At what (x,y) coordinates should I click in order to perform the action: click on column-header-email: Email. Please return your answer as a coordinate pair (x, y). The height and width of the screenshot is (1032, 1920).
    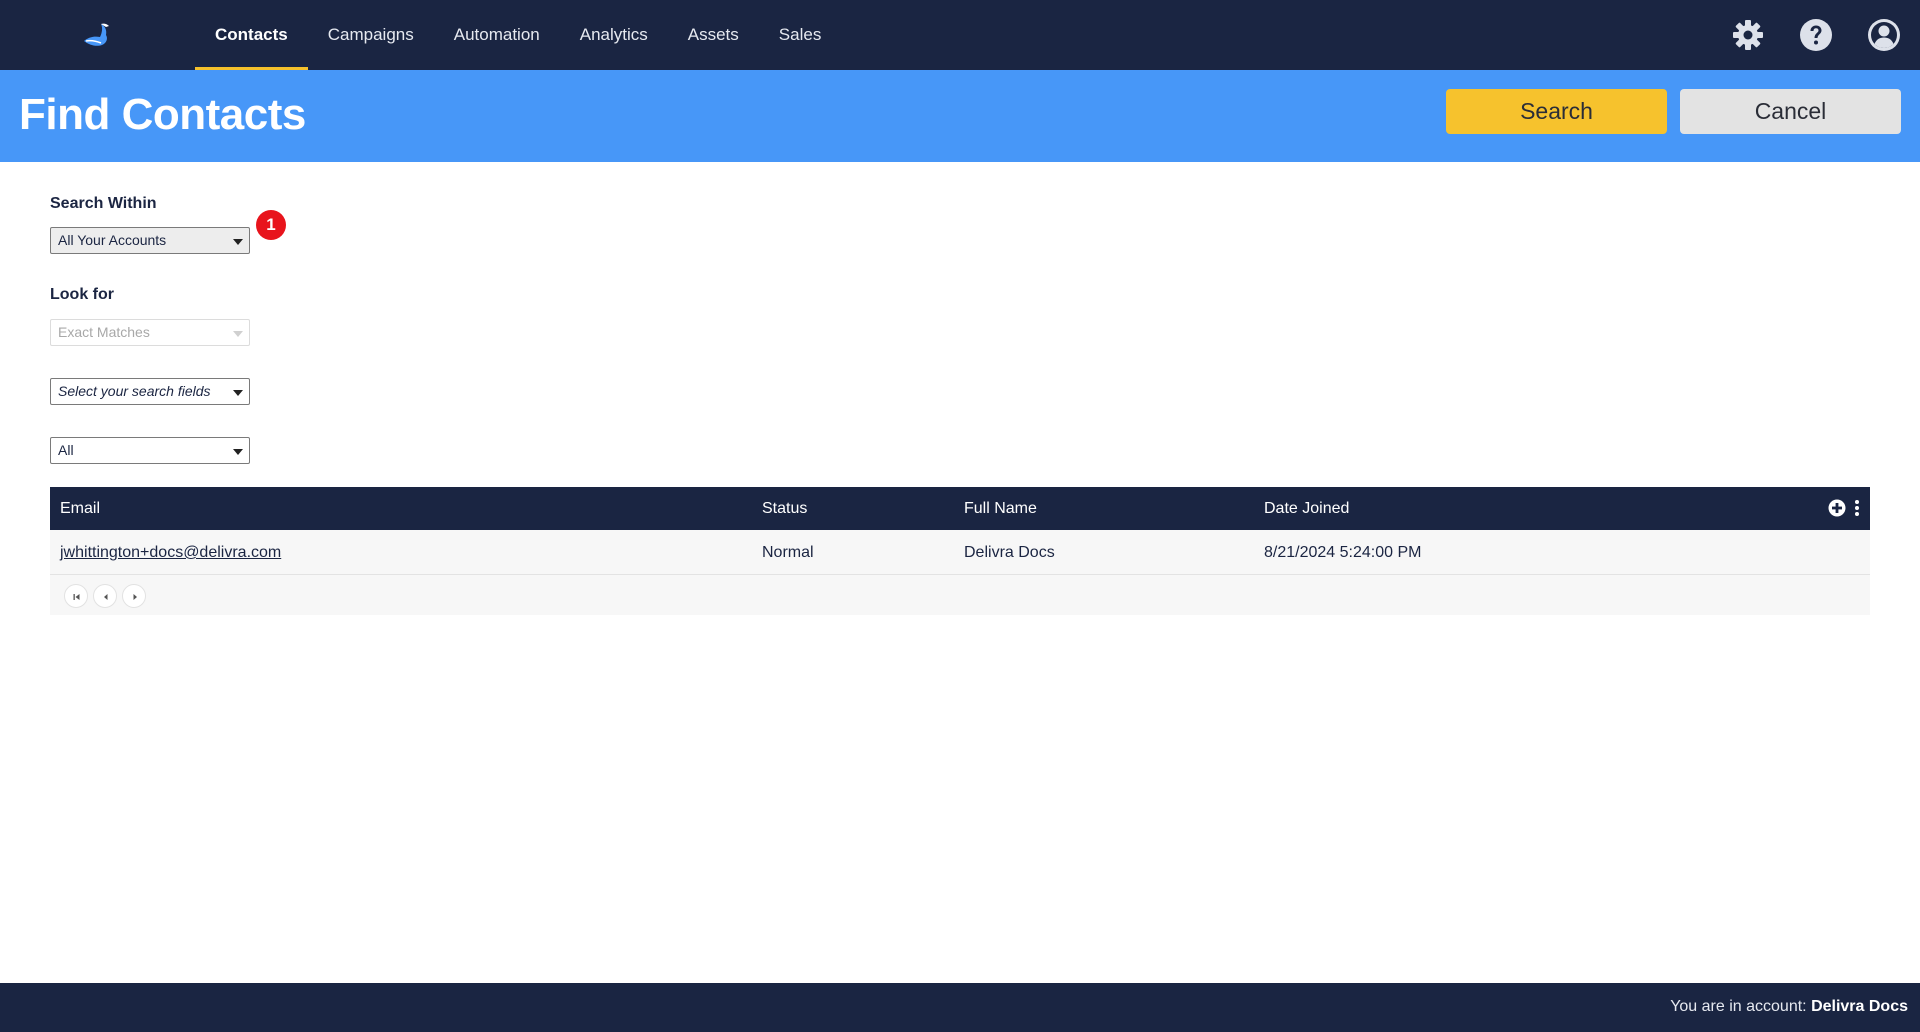
    Looking at the image, I should click on (80, 508).